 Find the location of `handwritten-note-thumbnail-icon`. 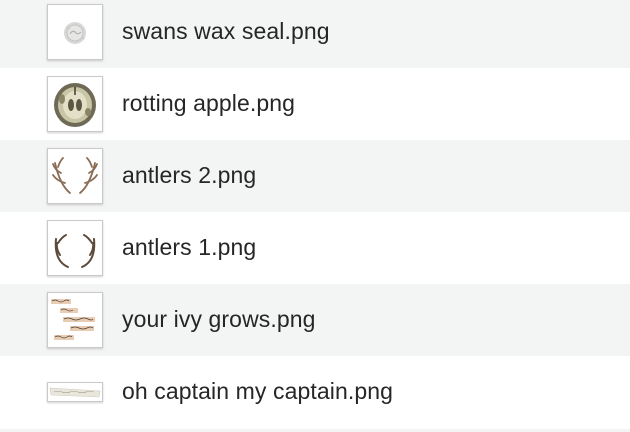

handwritten-note-thumbnail-icon is located at coordinates (75, 320).